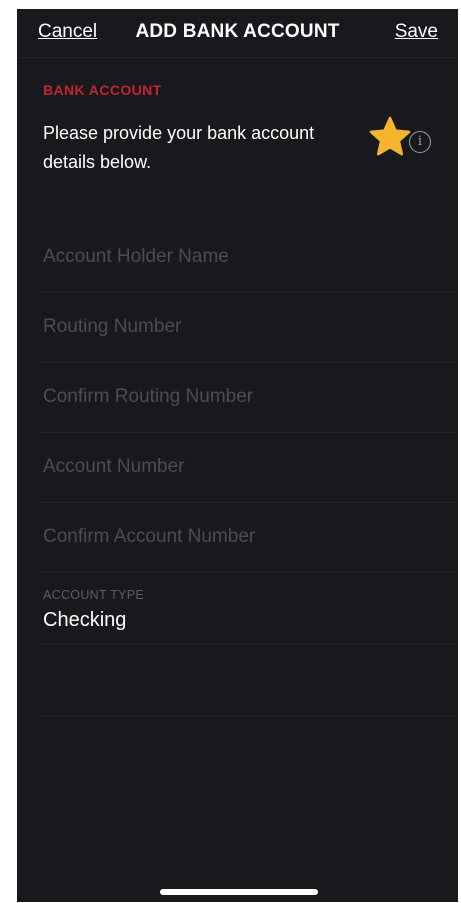 Image resolution: width=461 pixels, height=903 pixels. I want to click on routing-number-field, so click(248, 327).